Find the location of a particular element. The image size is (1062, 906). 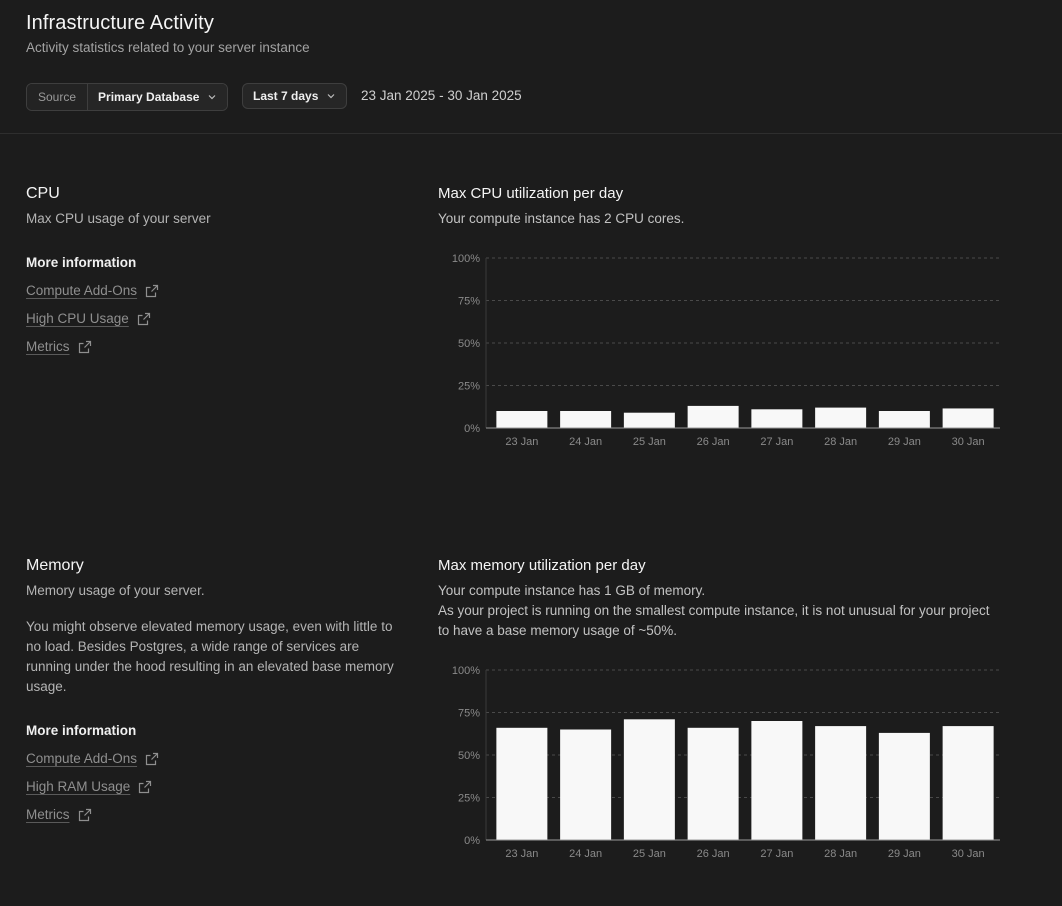

source-dropdown: Primary Database is located at coordinates (158, 97).